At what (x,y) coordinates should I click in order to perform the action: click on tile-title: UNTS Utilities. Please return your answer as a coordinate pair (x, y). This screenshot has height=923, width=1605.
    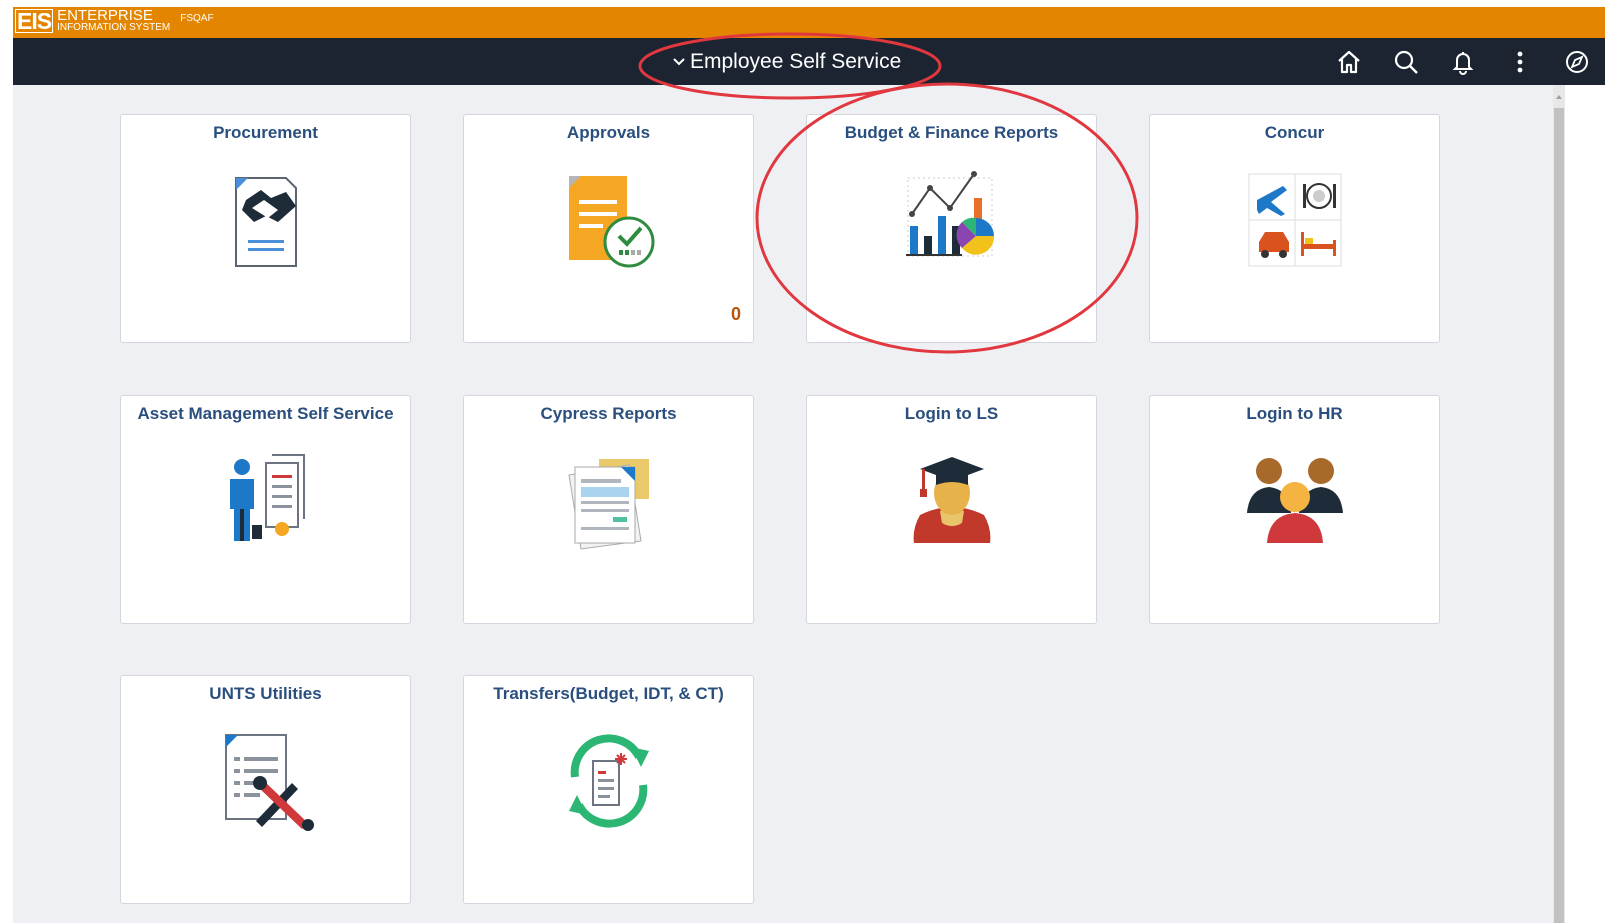
    Looking at the image, I should click on (265, 693).